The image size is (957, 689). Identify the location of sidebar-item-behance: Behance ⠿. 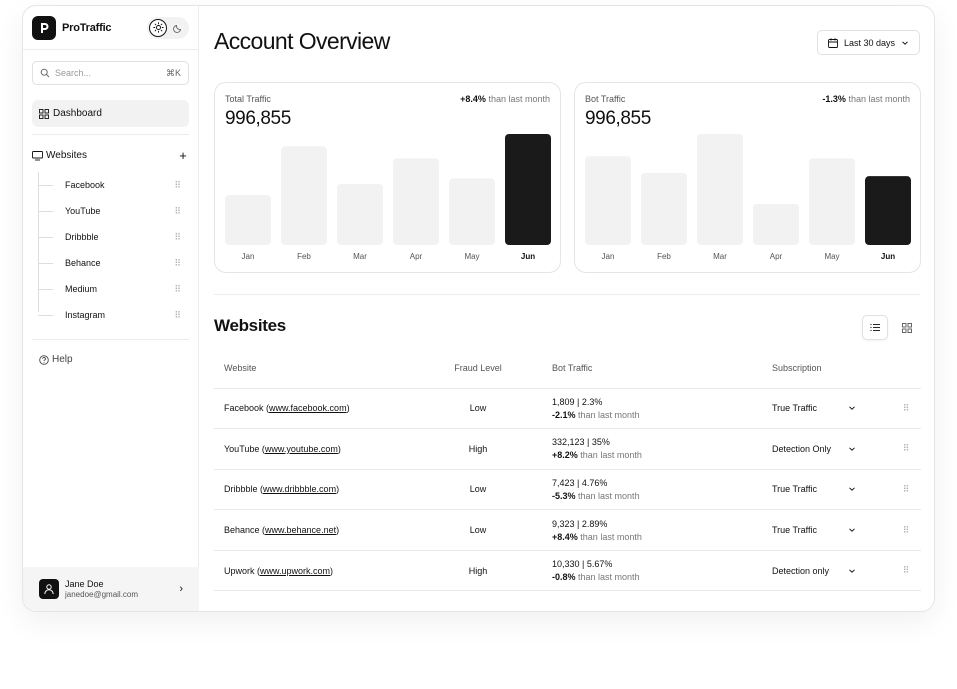
(118, 263).